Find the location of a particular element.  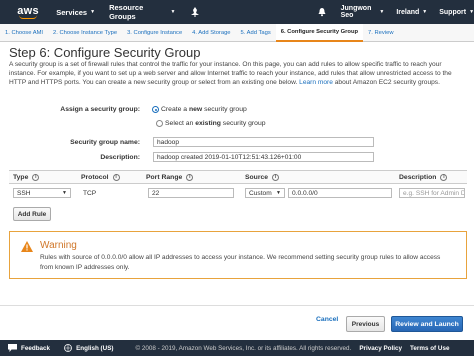

source-cidr-input: 0.0.0.0/0 is located at coordinates (340, 193).